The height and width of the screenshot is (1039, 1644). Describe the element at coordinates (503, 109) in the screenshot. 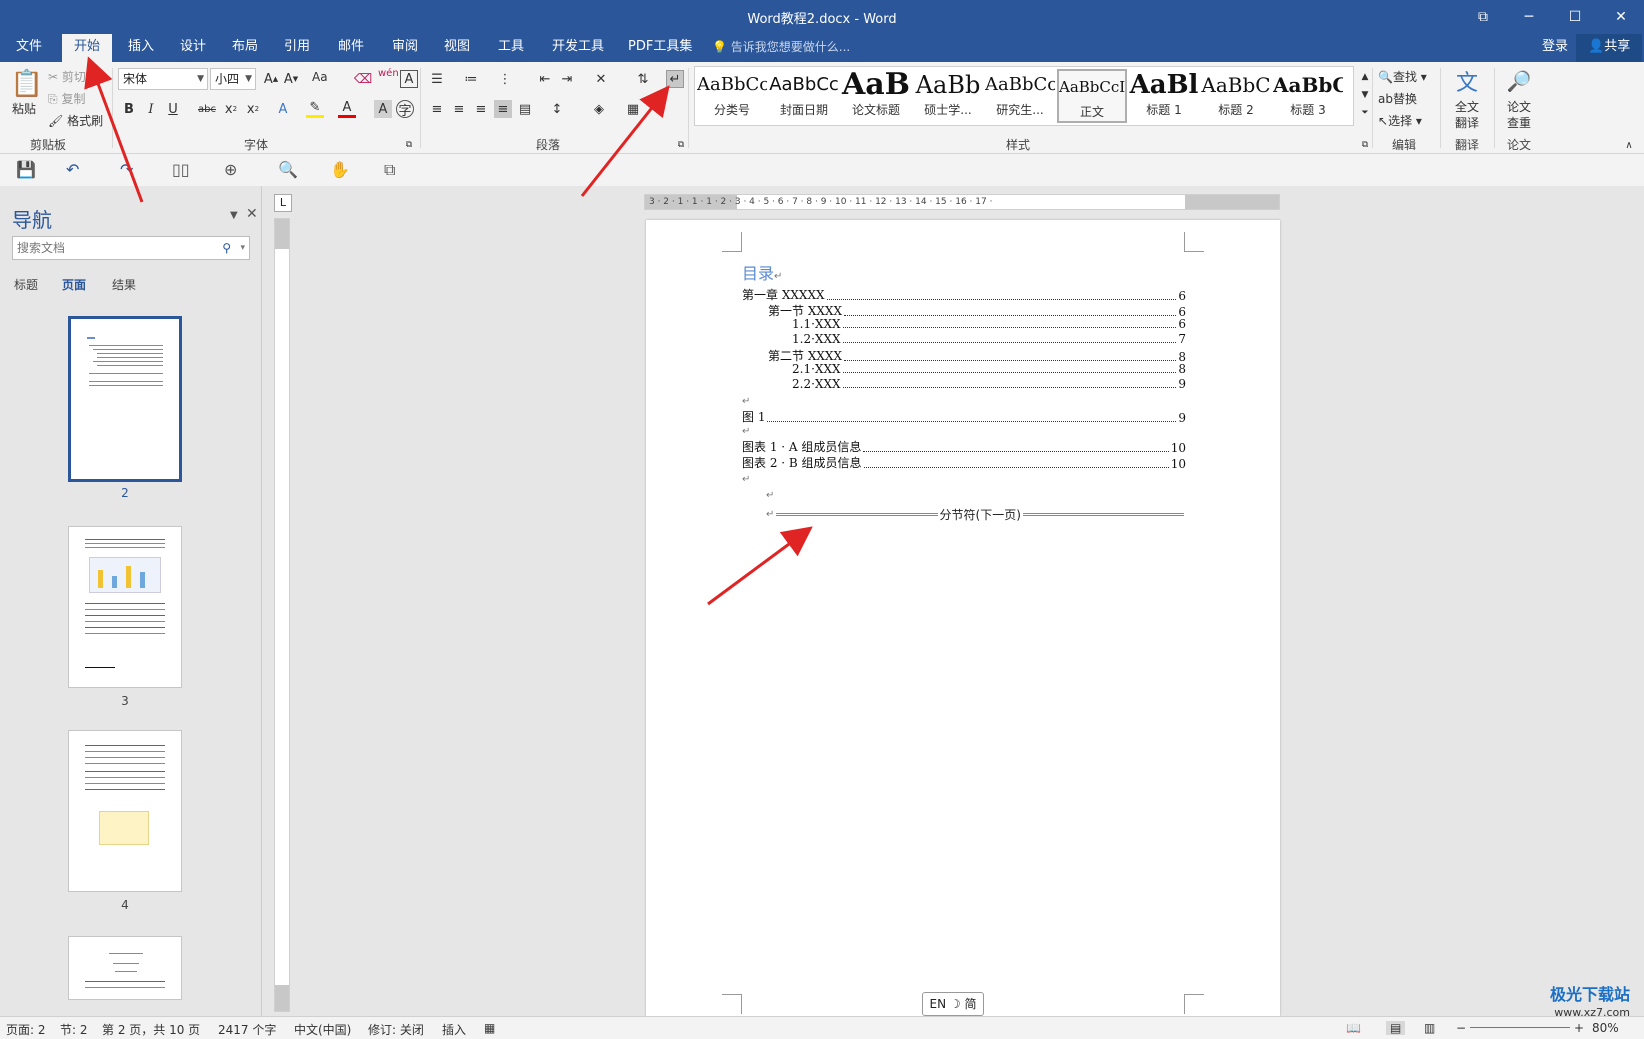

I see `justify-icon: ≡` at that location.